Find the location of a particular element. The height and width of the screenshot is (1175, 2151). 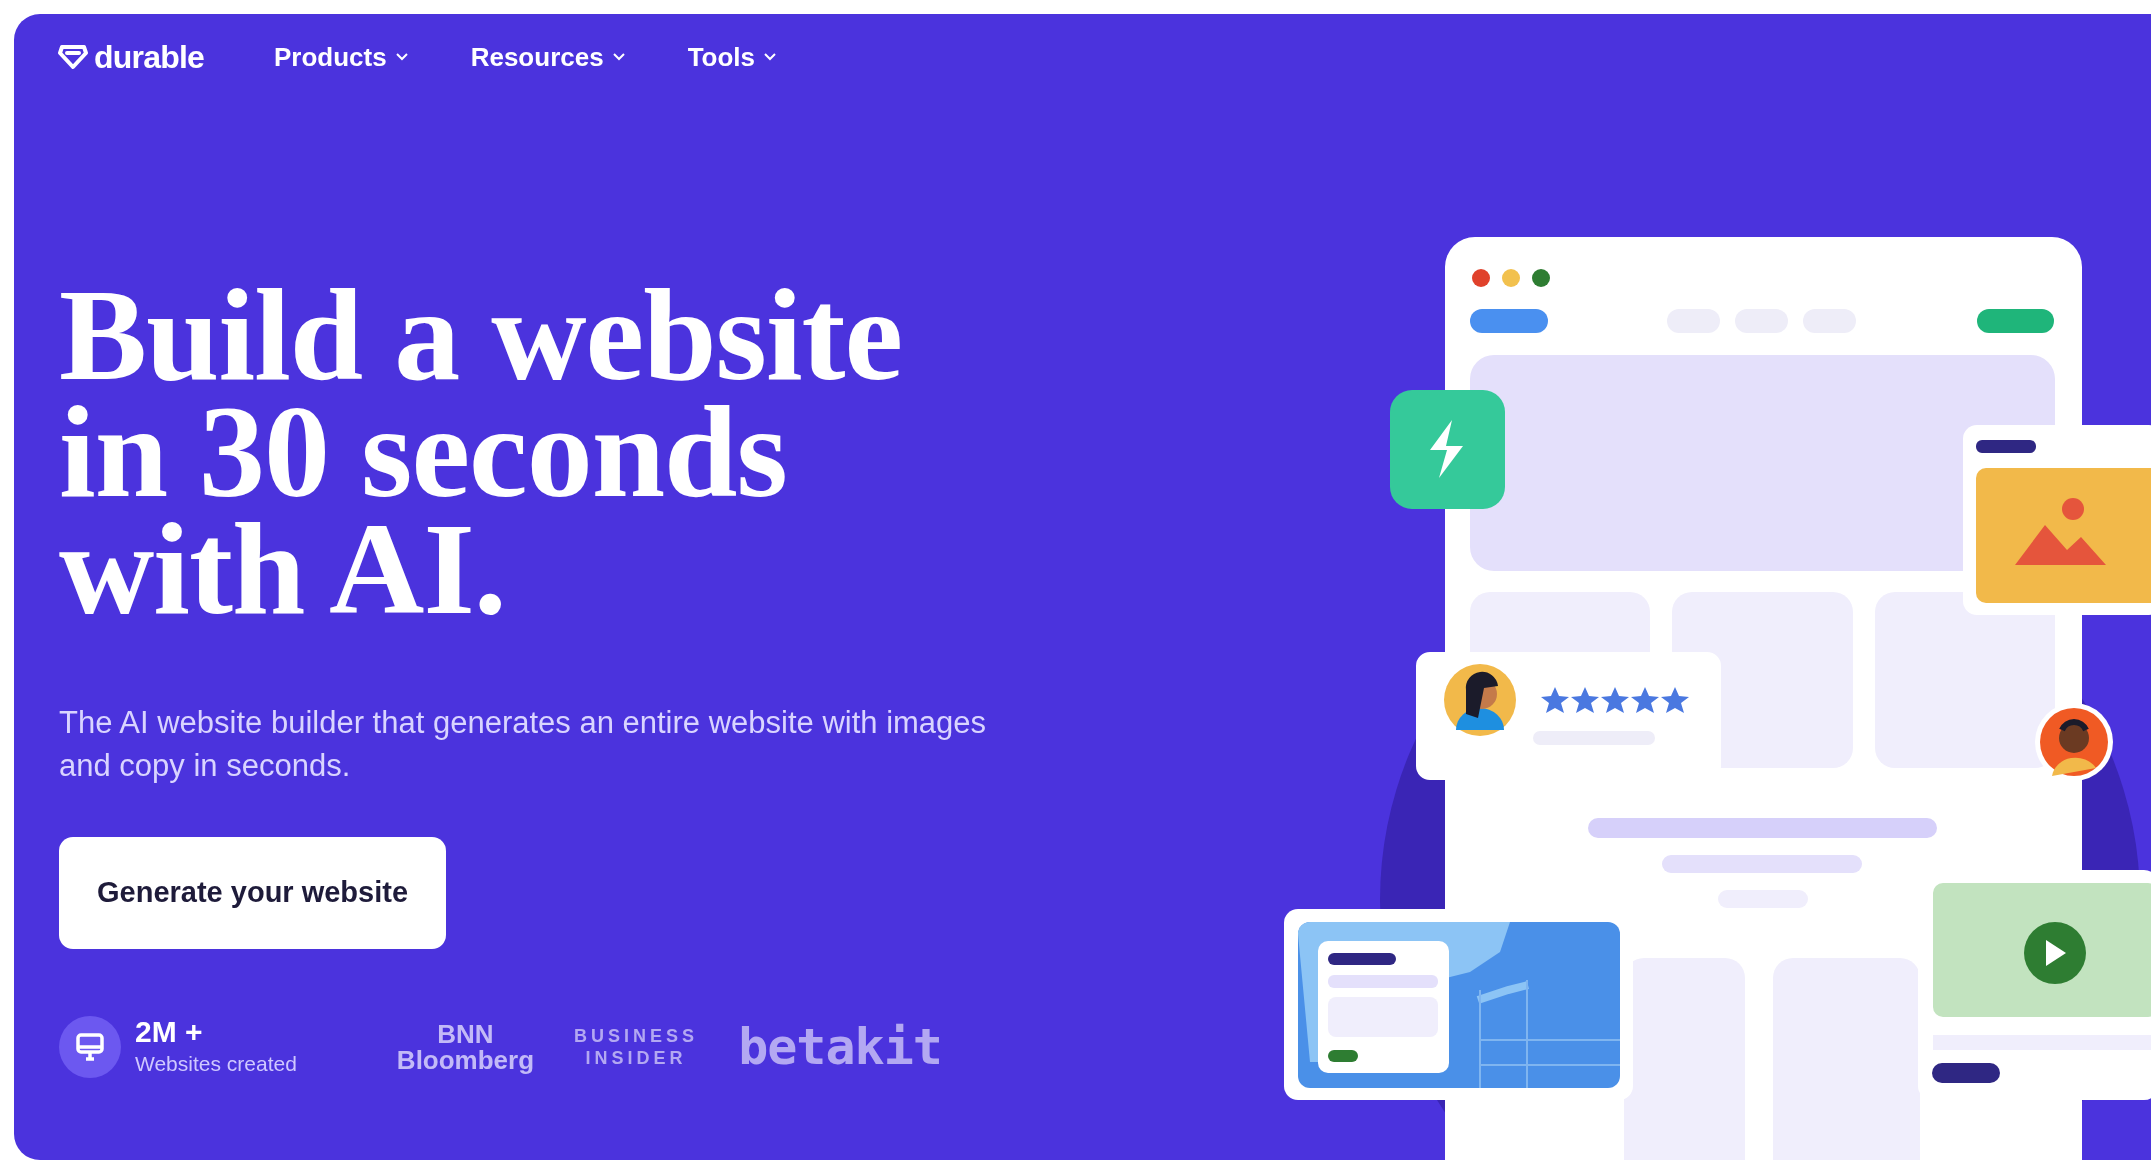

headline: Build a website in 30 seconds with AI. is located at coordinates (481, 451).